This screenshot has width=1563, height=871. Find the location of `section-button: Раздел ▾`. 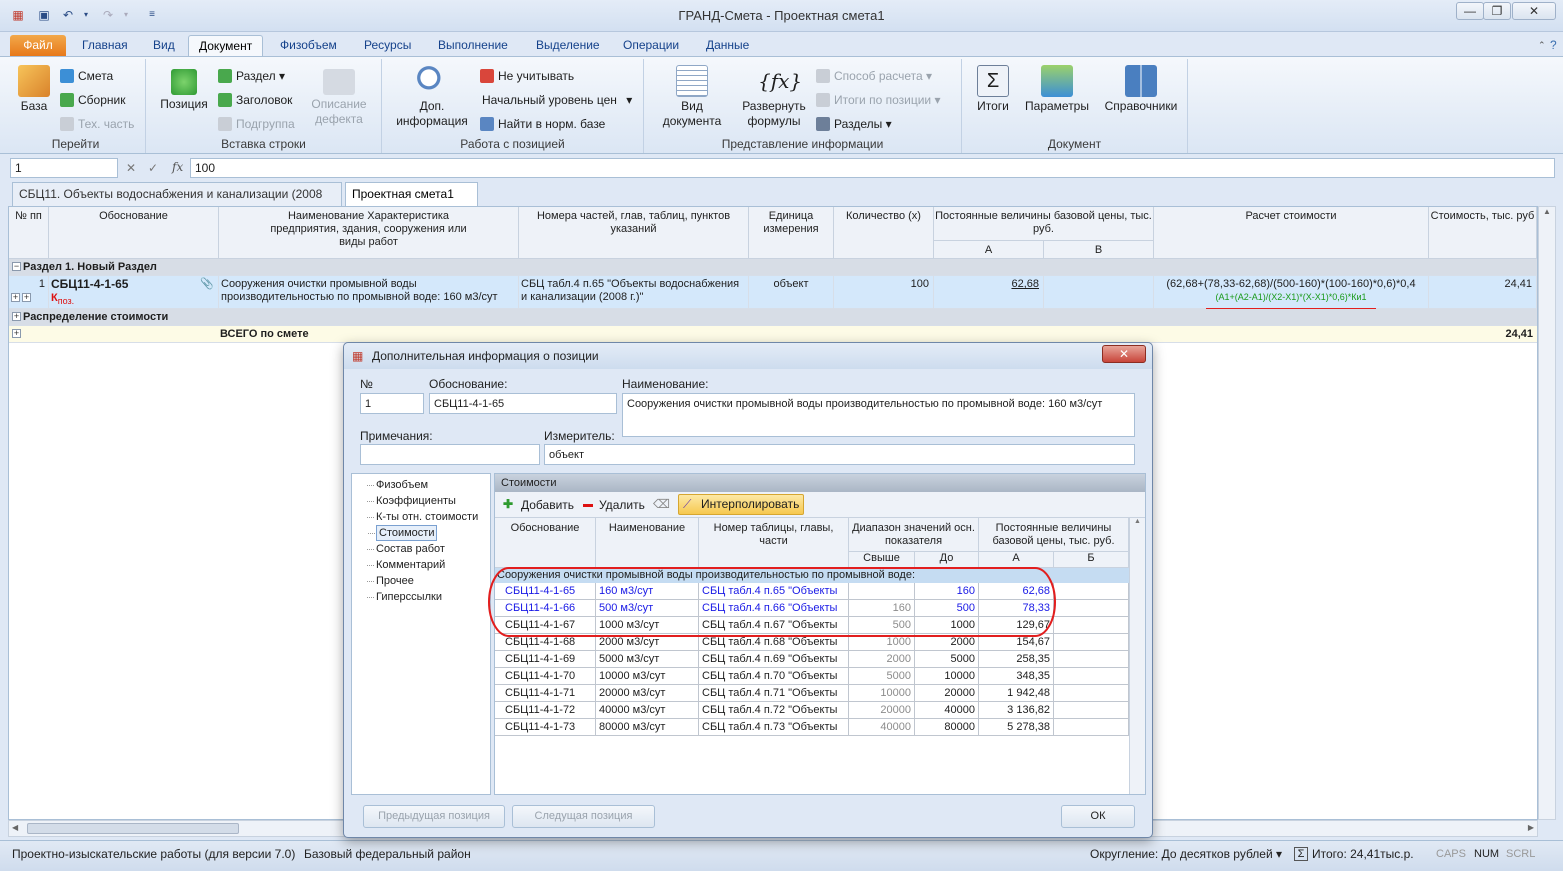

section-button: Раздел ▾ is located at coordinates (251, 76).